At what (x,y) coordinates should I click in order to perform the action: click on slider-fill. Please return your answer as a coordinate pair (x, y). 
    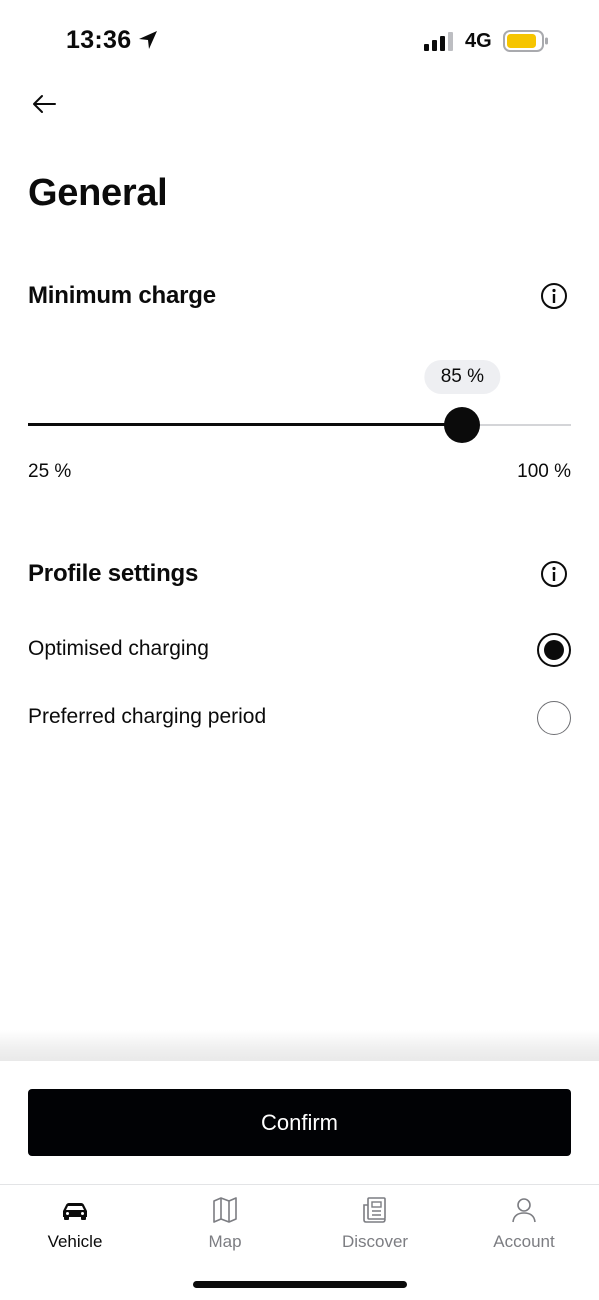
    Looking at the image, I should click on (245, 424).